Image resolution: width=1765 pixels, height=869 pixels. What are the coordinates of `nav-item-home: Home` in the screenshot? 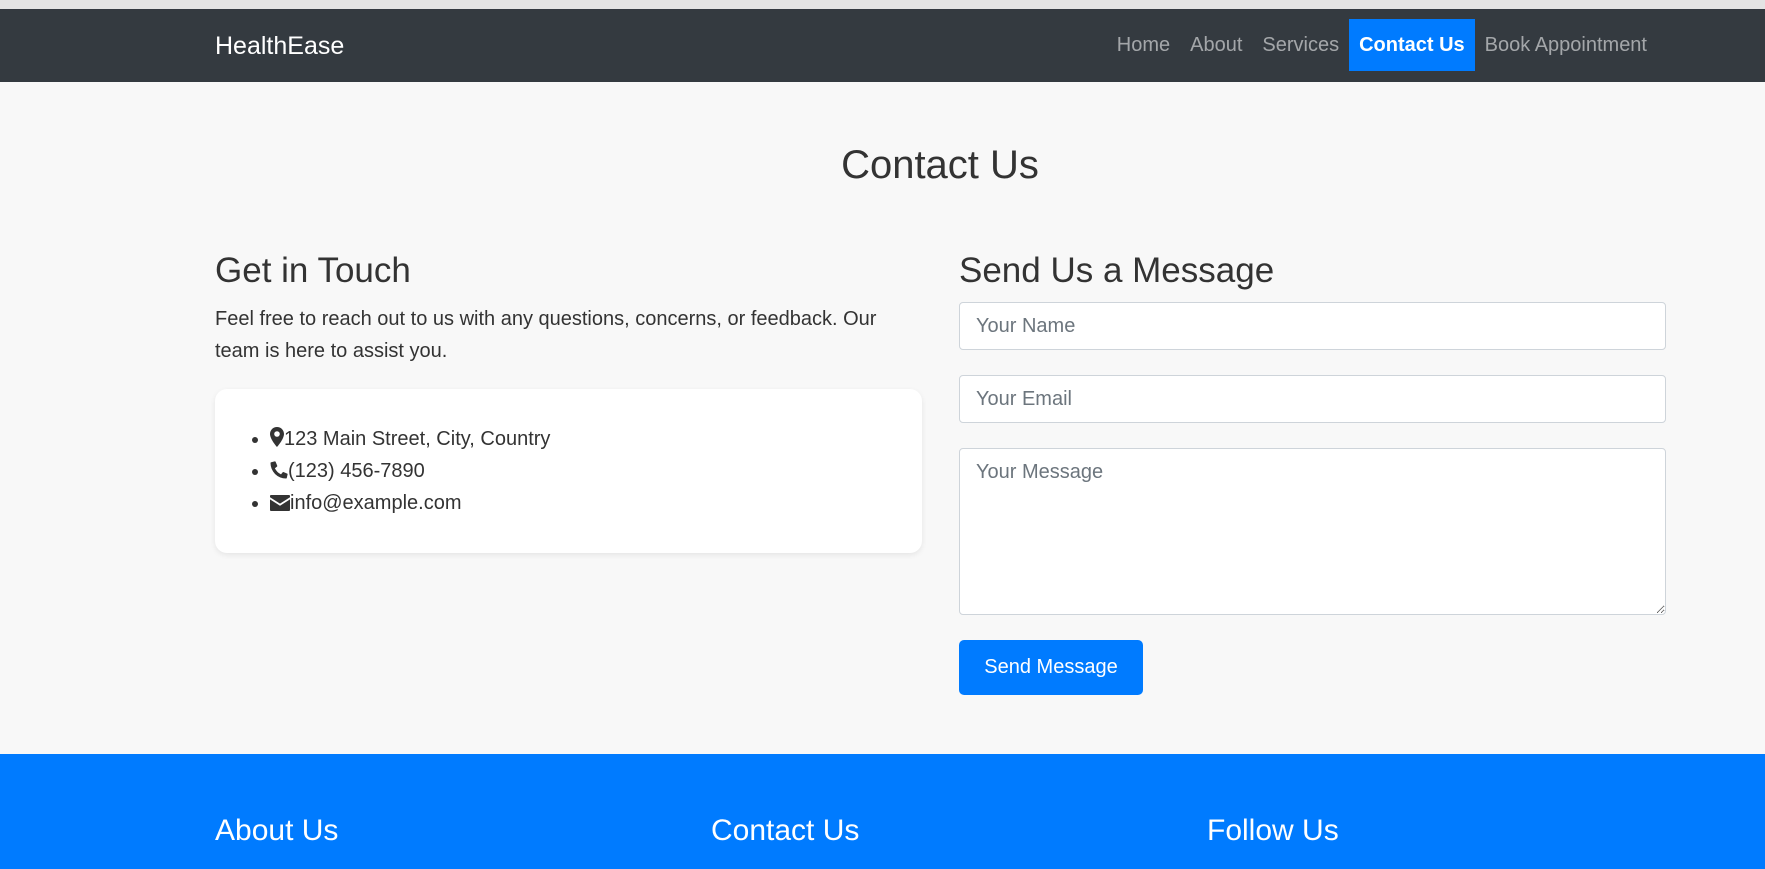 It's located at (1143, 45).